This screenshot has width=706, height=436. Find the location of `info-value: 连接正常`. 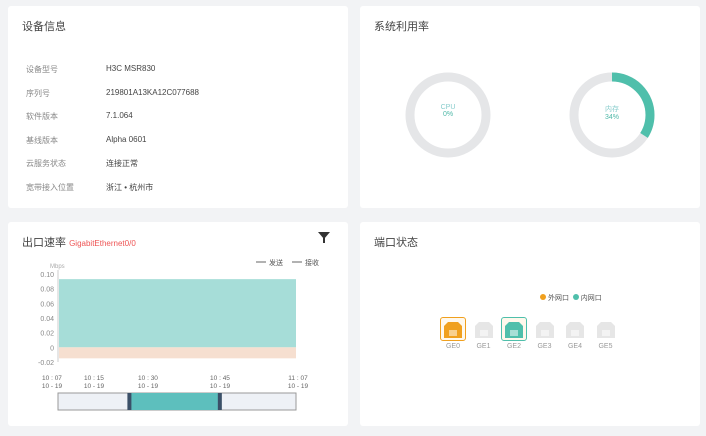

info-value: 连接正常 is located at coordinates (122, 163).